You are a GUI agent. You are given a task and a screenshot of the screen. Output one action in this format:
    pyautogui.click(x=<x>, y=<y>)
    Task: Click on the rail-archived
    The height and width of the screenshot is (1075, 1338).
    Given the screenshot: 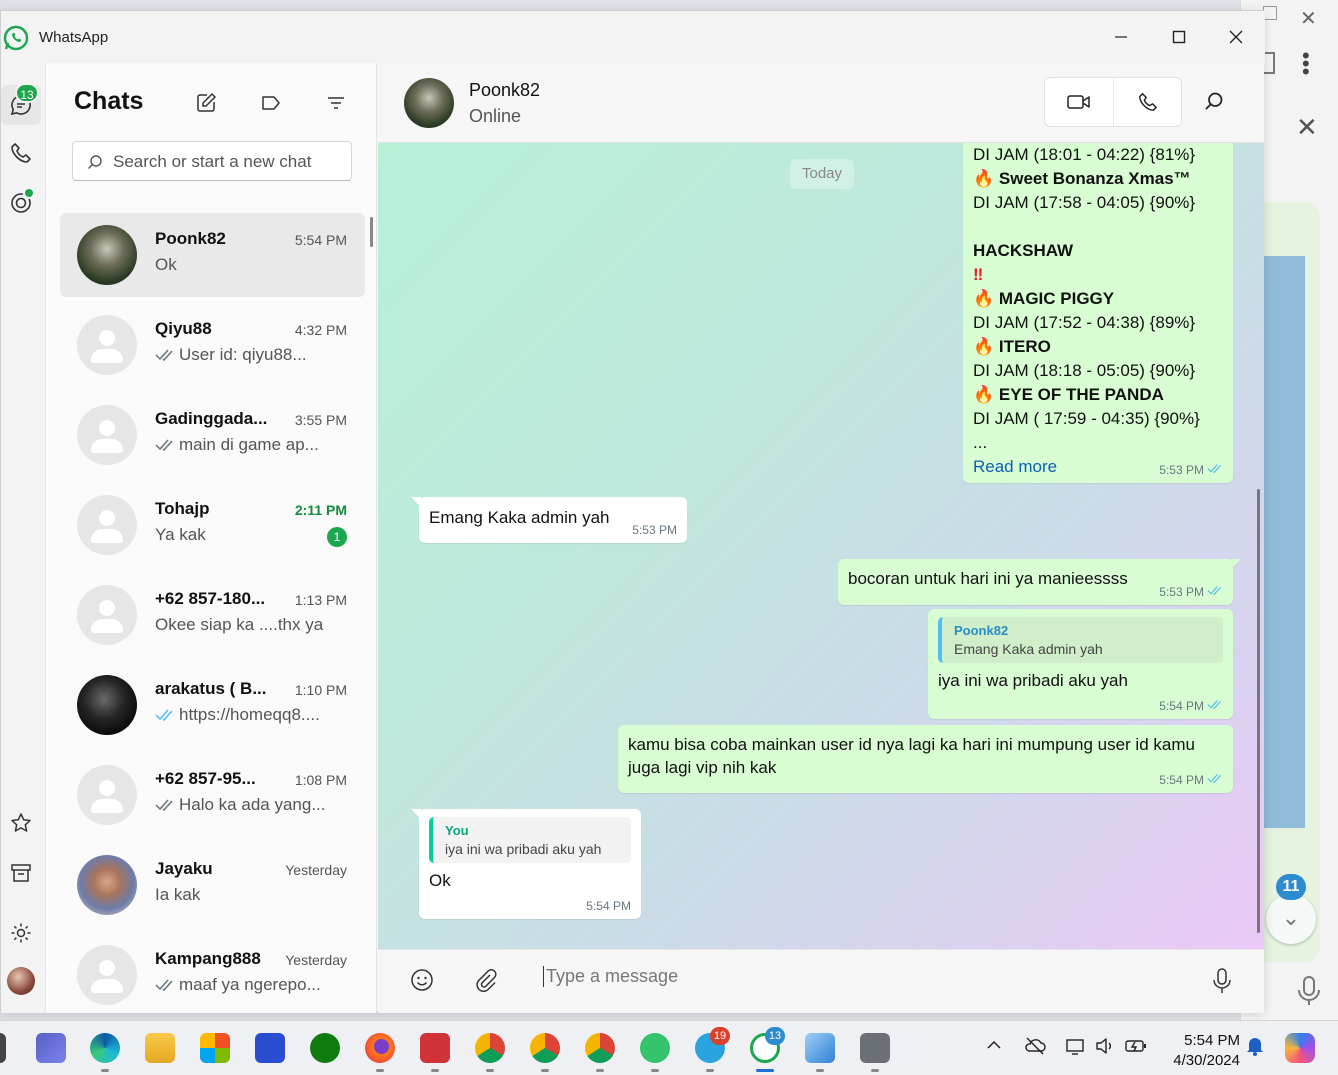 What is the action you would take?
    pyautogui.click(x=21, y=873)
    